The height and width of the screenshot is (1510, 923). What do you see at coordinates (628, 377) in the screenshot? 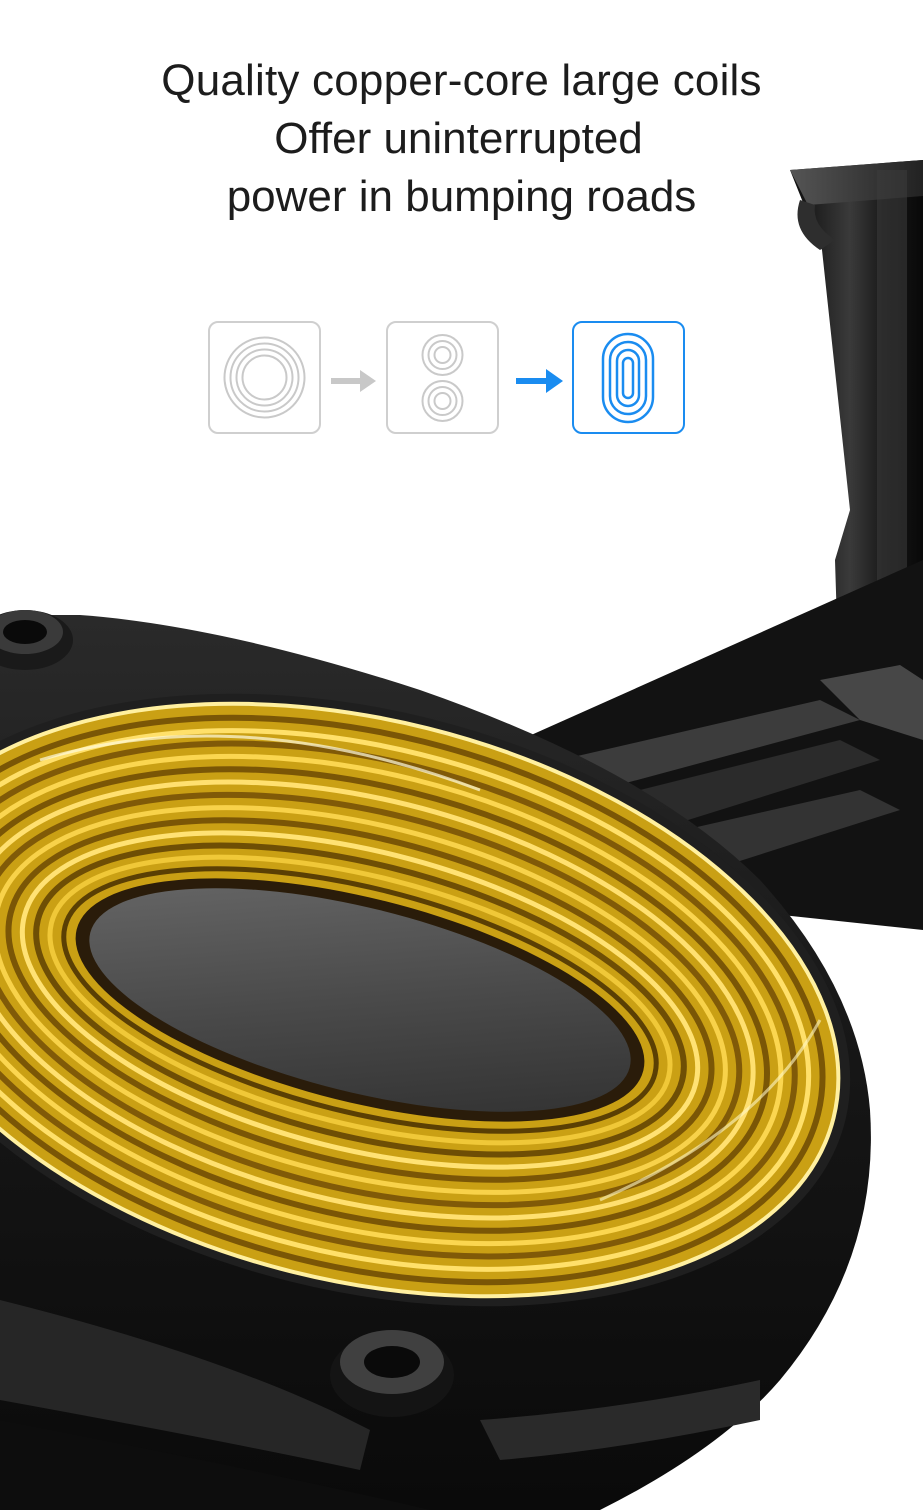
I see `oval-coil-icon` at bounding box center [628, 377].